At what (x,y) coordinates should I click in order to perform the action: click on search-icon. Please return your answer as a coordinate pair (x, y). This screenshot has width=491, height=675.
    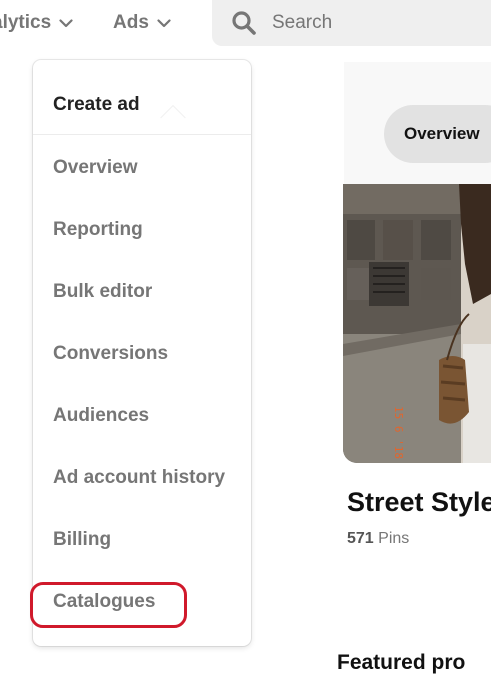
    Looking at the image, I should click on (244, 23).